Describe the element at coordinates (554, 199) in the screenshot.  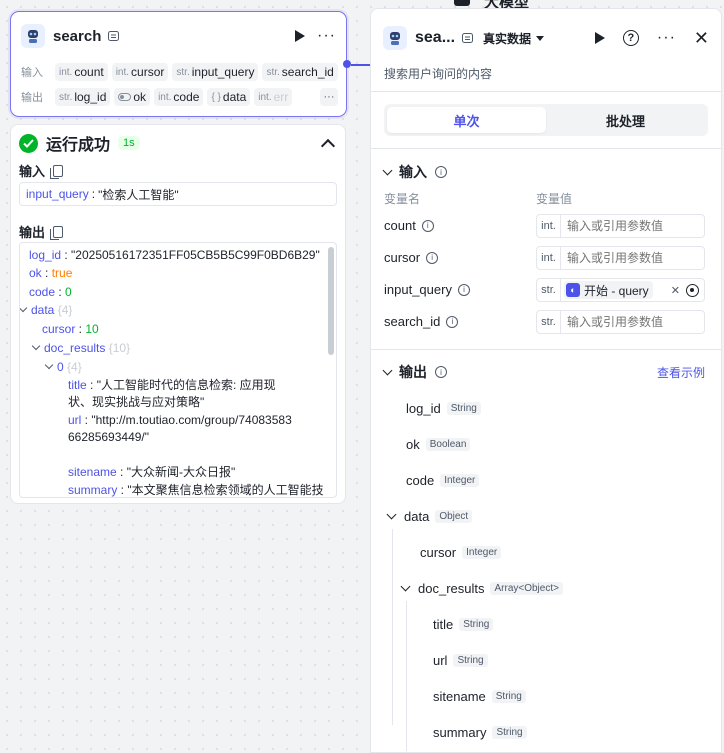
I see `col-var-value: 变量值` at that location.